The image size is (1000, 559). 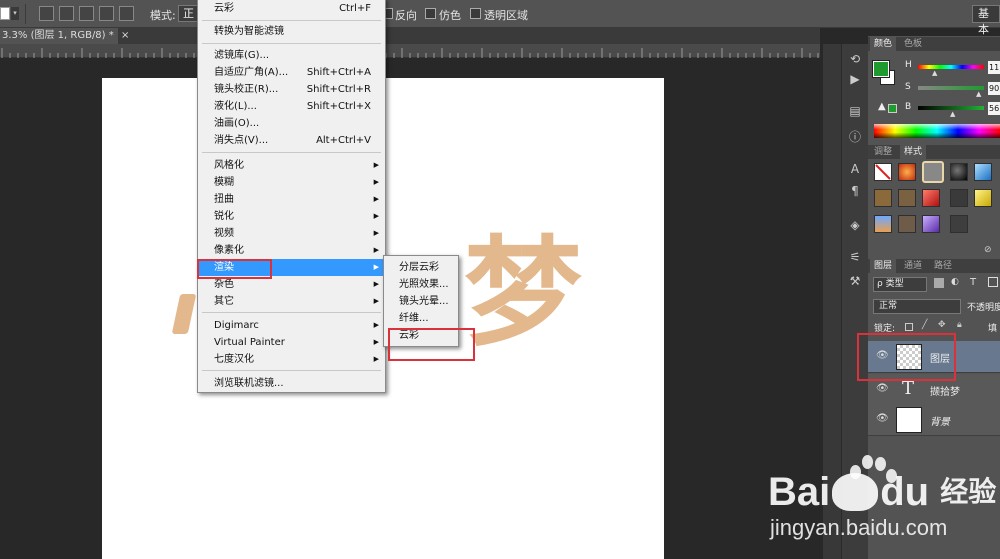 I want to click on menu-item-pixelate: 像素化 ▶, so click(x=291, y=250).